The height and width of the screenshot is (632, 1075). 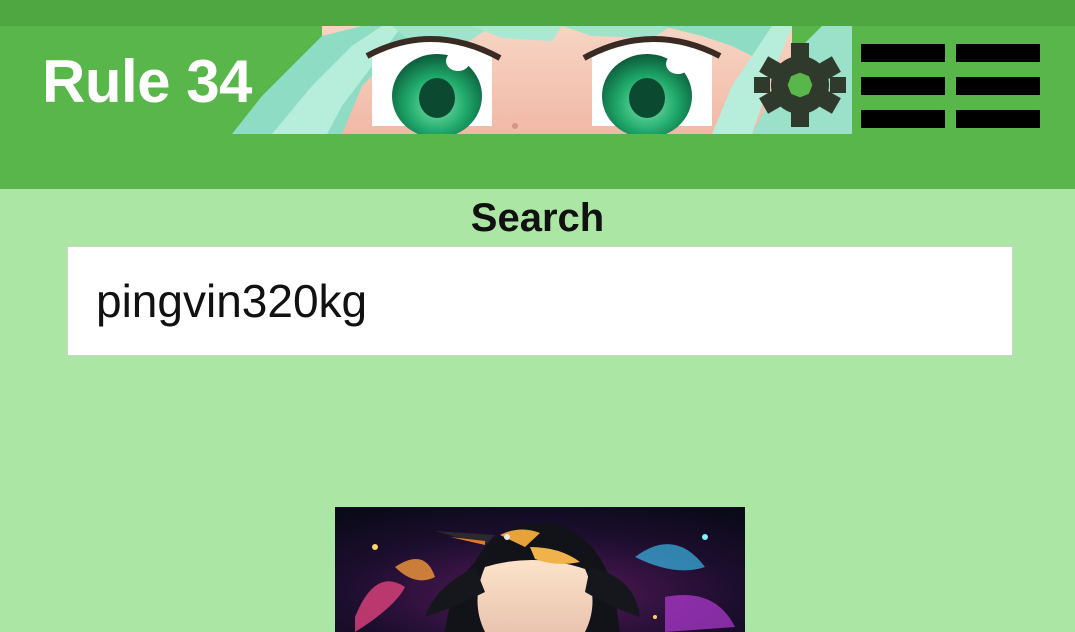 I want to click on header-top-strip, so click(x=537, y=13).